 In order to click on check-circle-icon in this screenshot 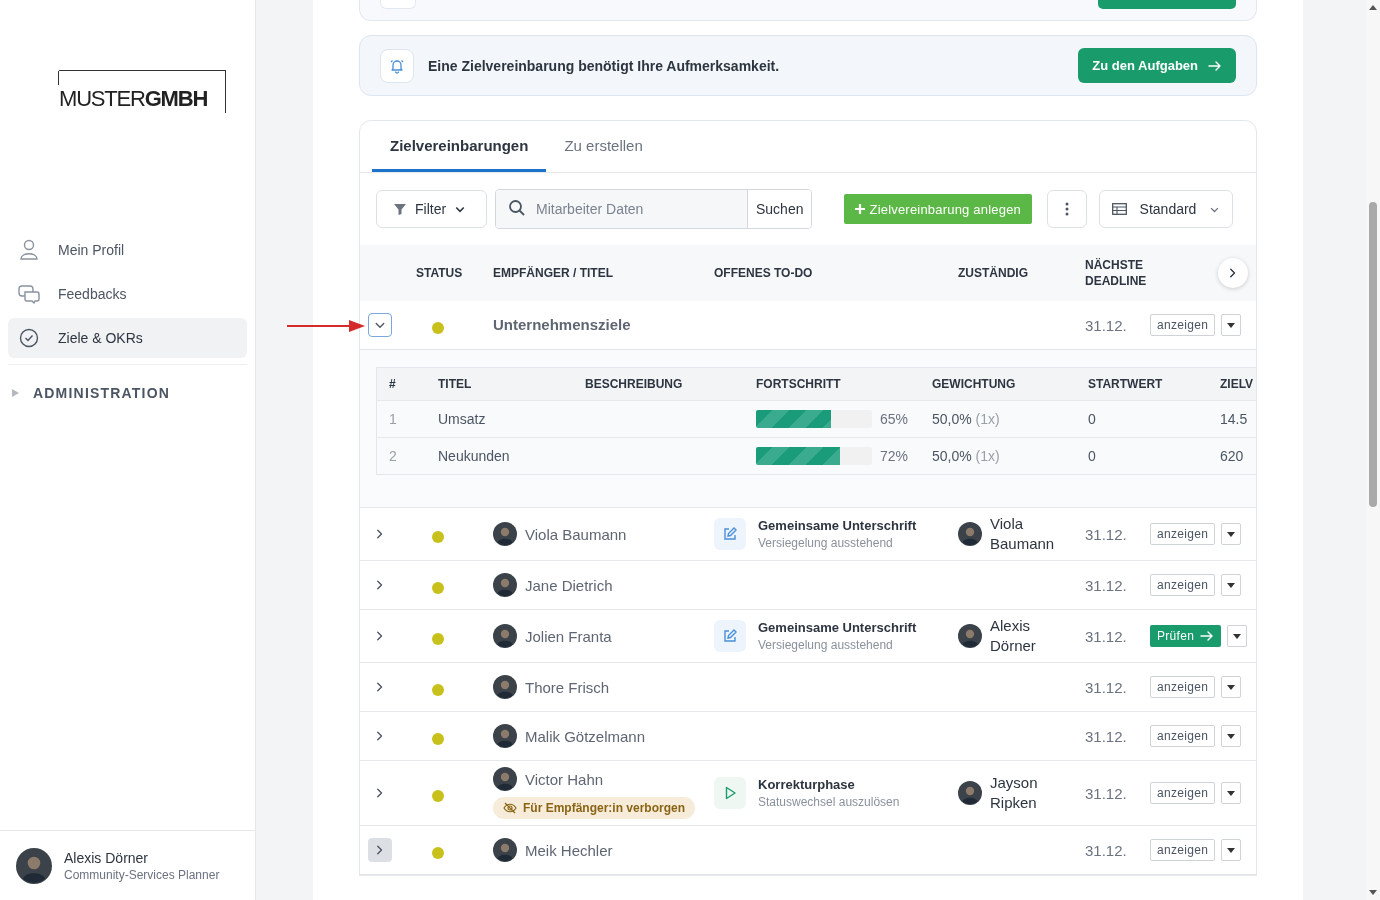, I will do `click(29, 338)`.